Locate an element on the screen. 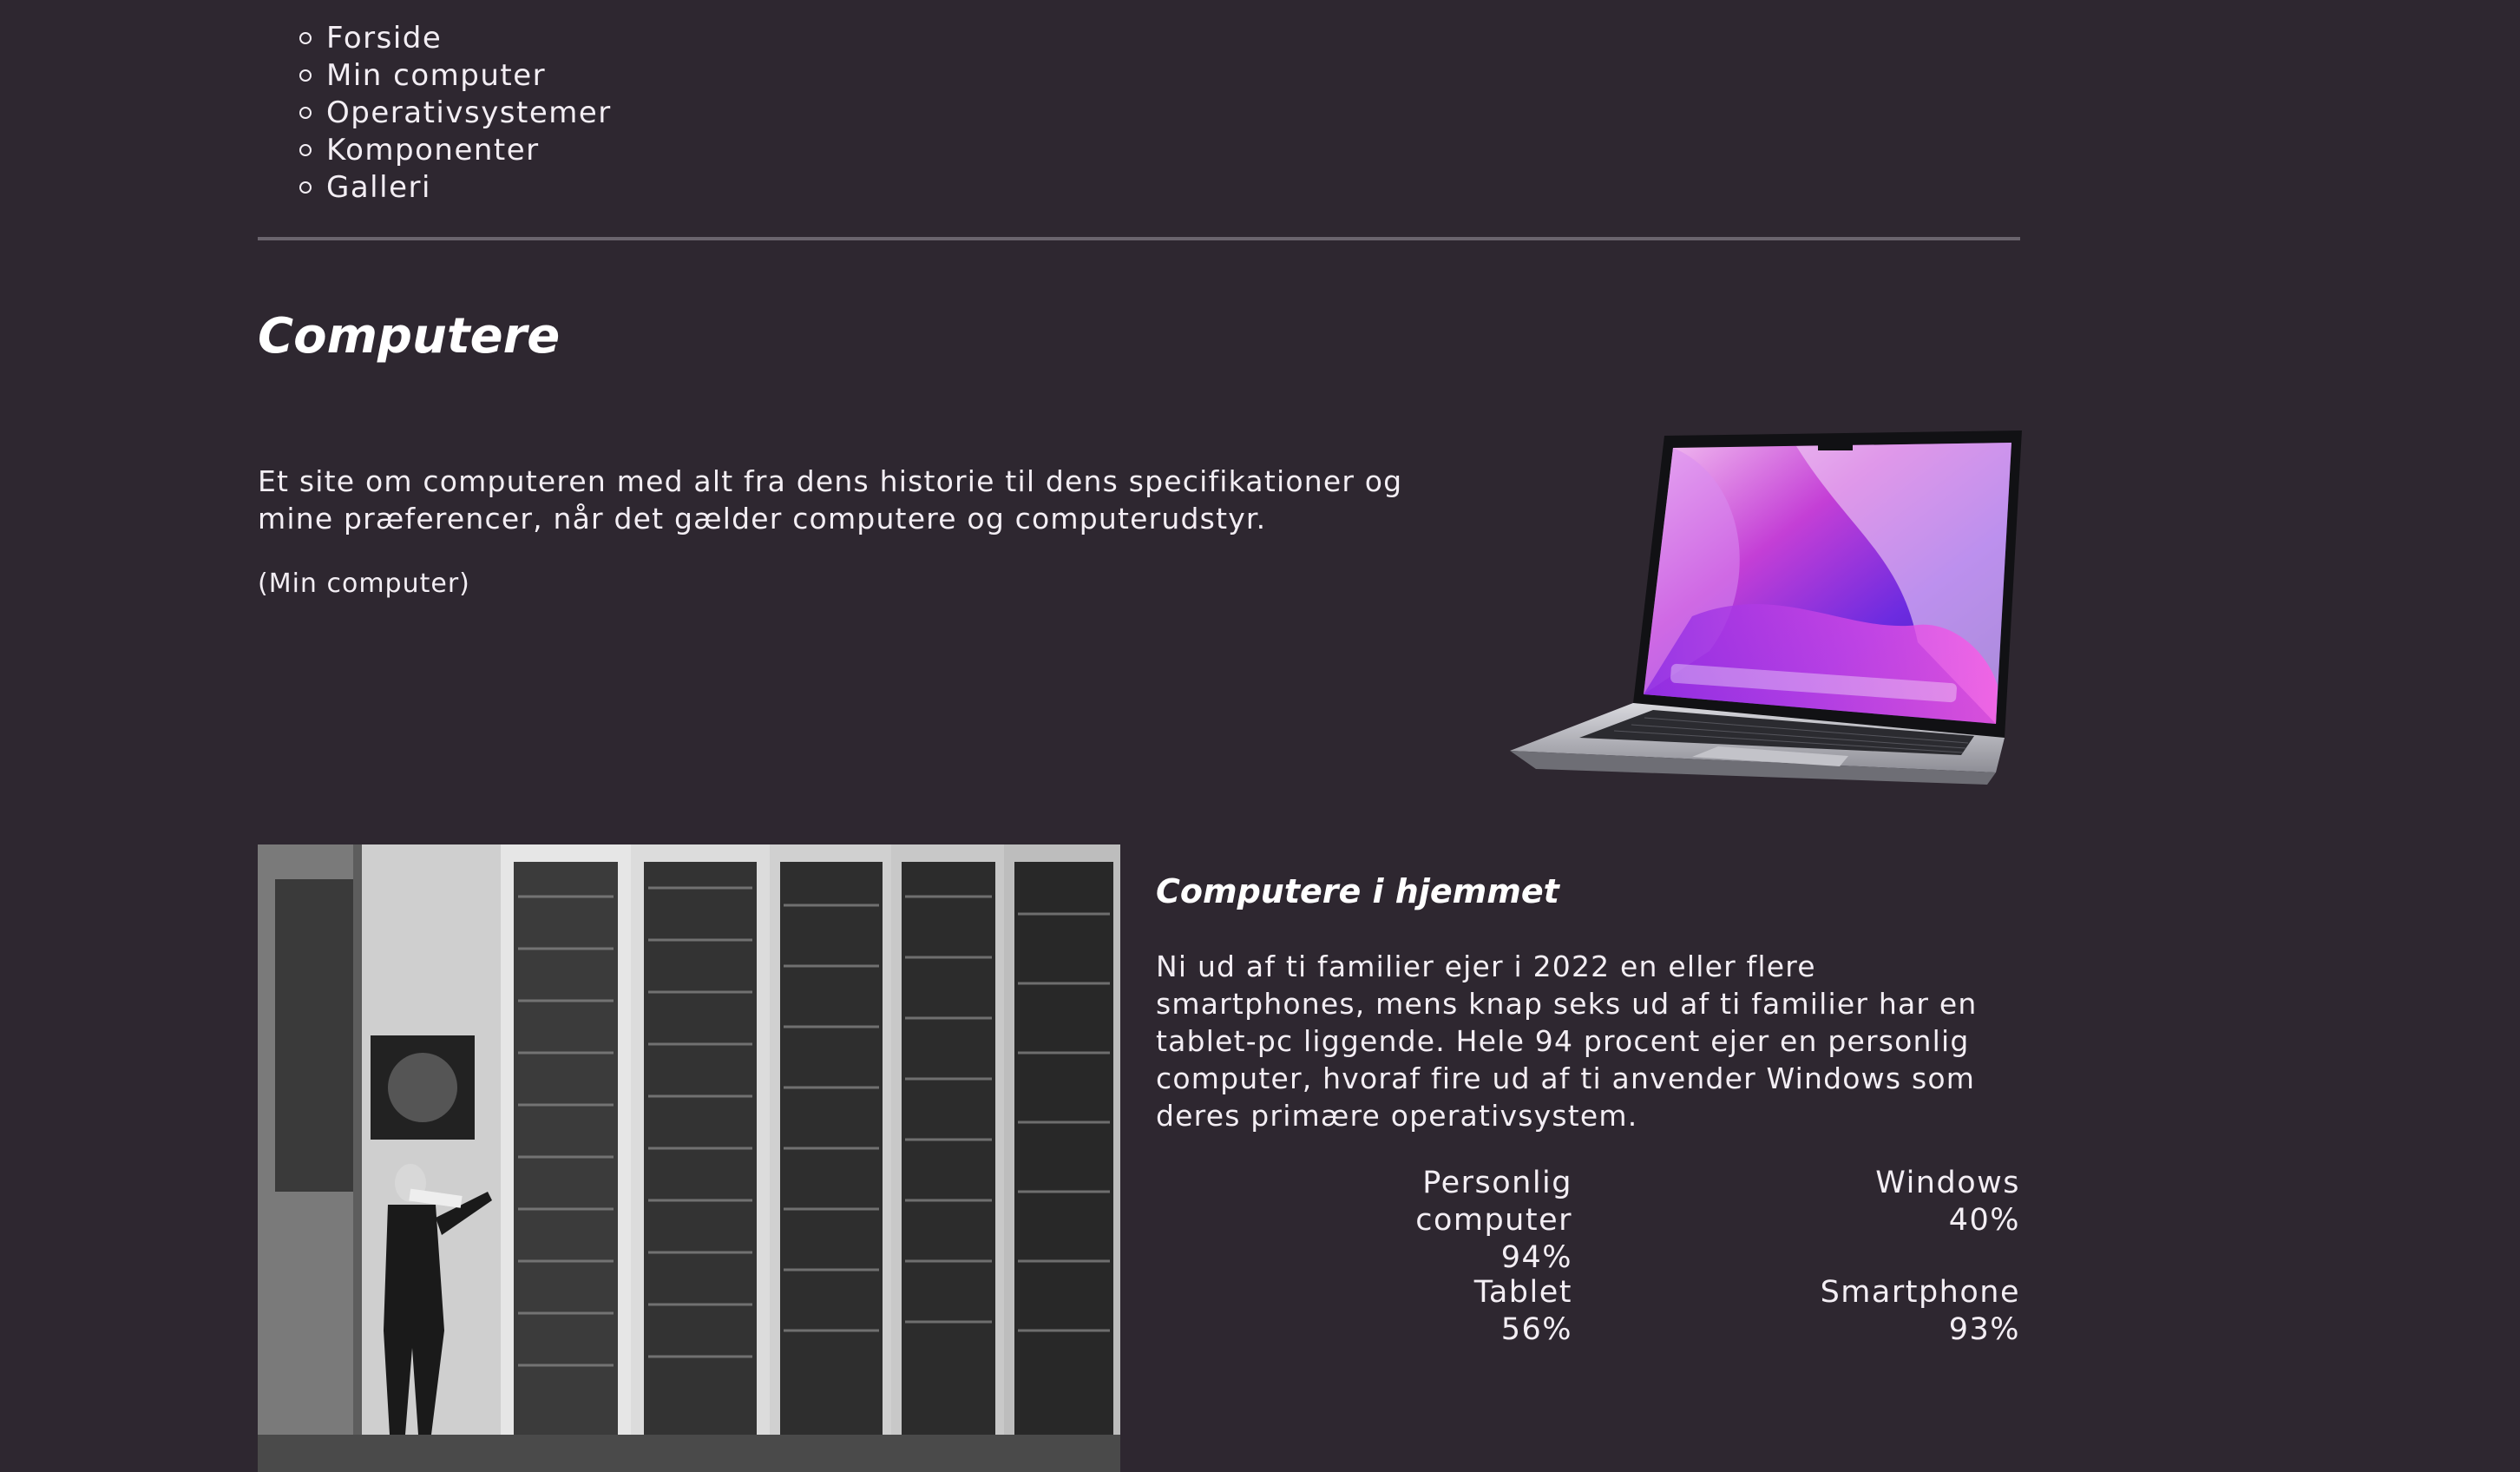  stat-tablet: Tablet 56% is located at coordinates (1429, 1311).